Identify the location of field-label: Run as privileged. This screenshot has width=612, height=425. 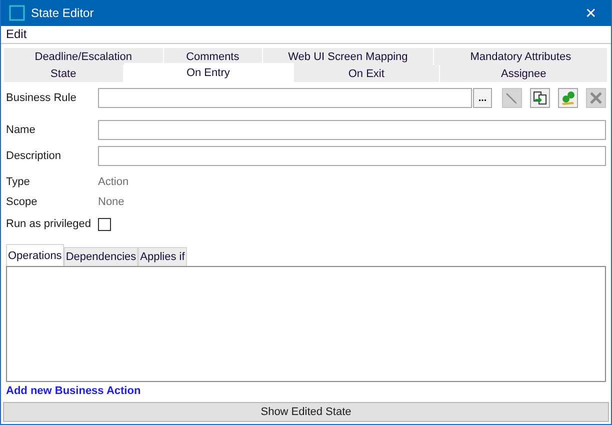
(49, 224).